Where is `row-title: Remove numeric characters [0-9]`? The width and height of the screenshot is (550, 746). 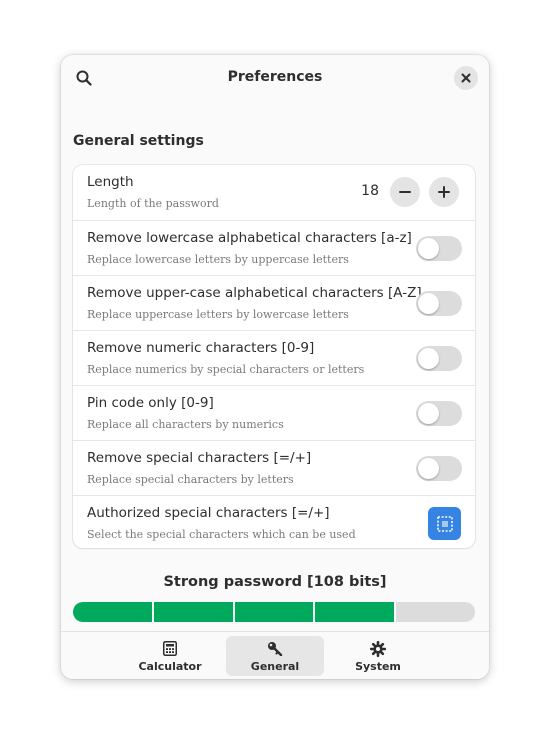 row-title: Remove numeric characters [0-9] is located at coordinates (201, 348).